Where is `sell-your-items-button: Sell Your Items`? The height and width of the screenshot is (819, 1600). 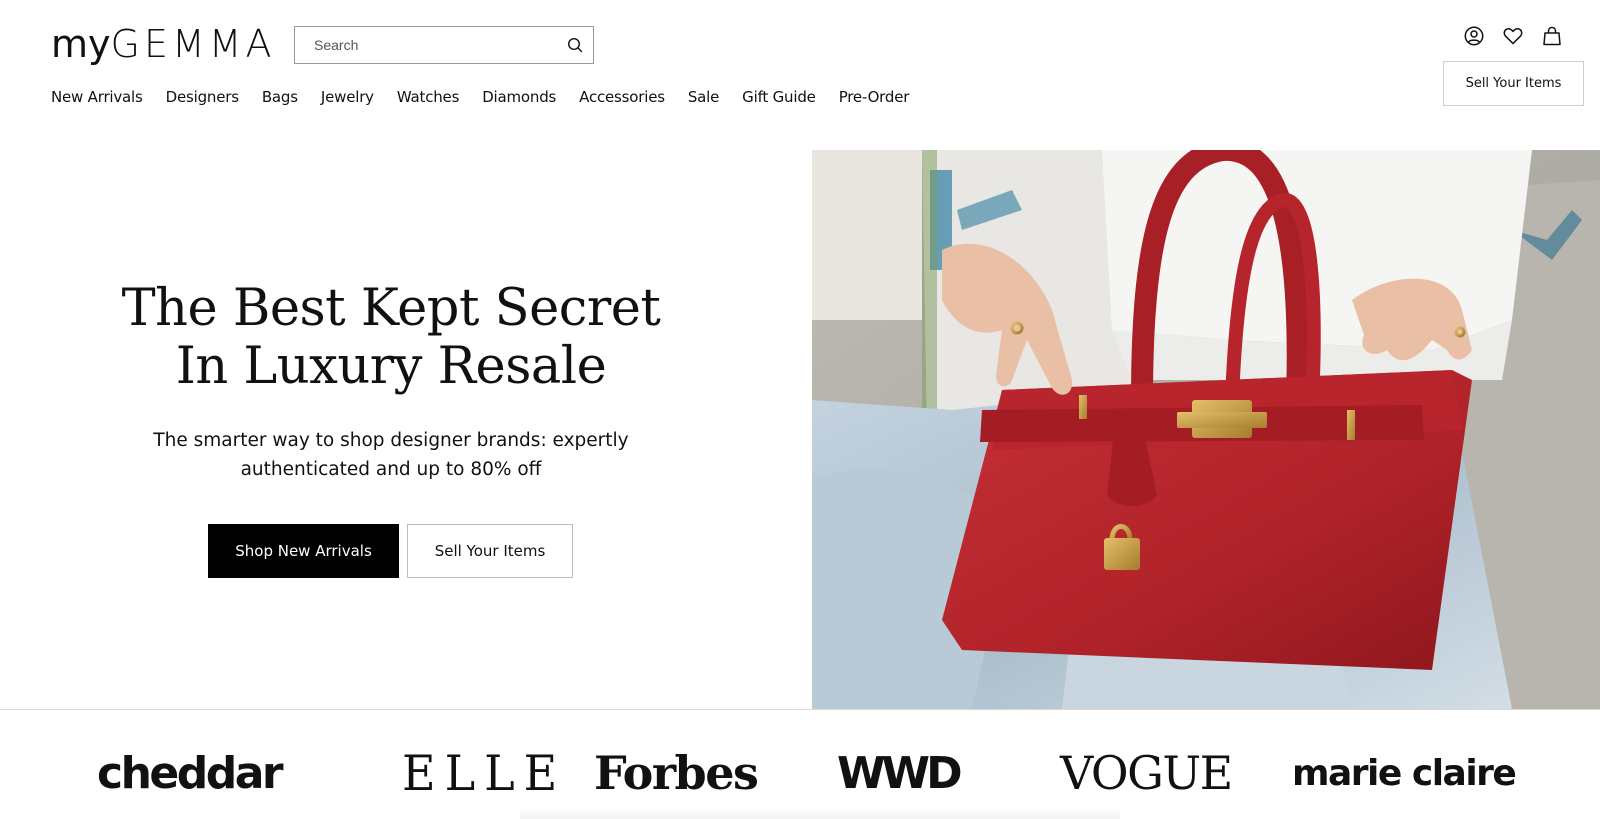 sell-your-items-button: Sell Your Items is located at coordinates (490, 551).